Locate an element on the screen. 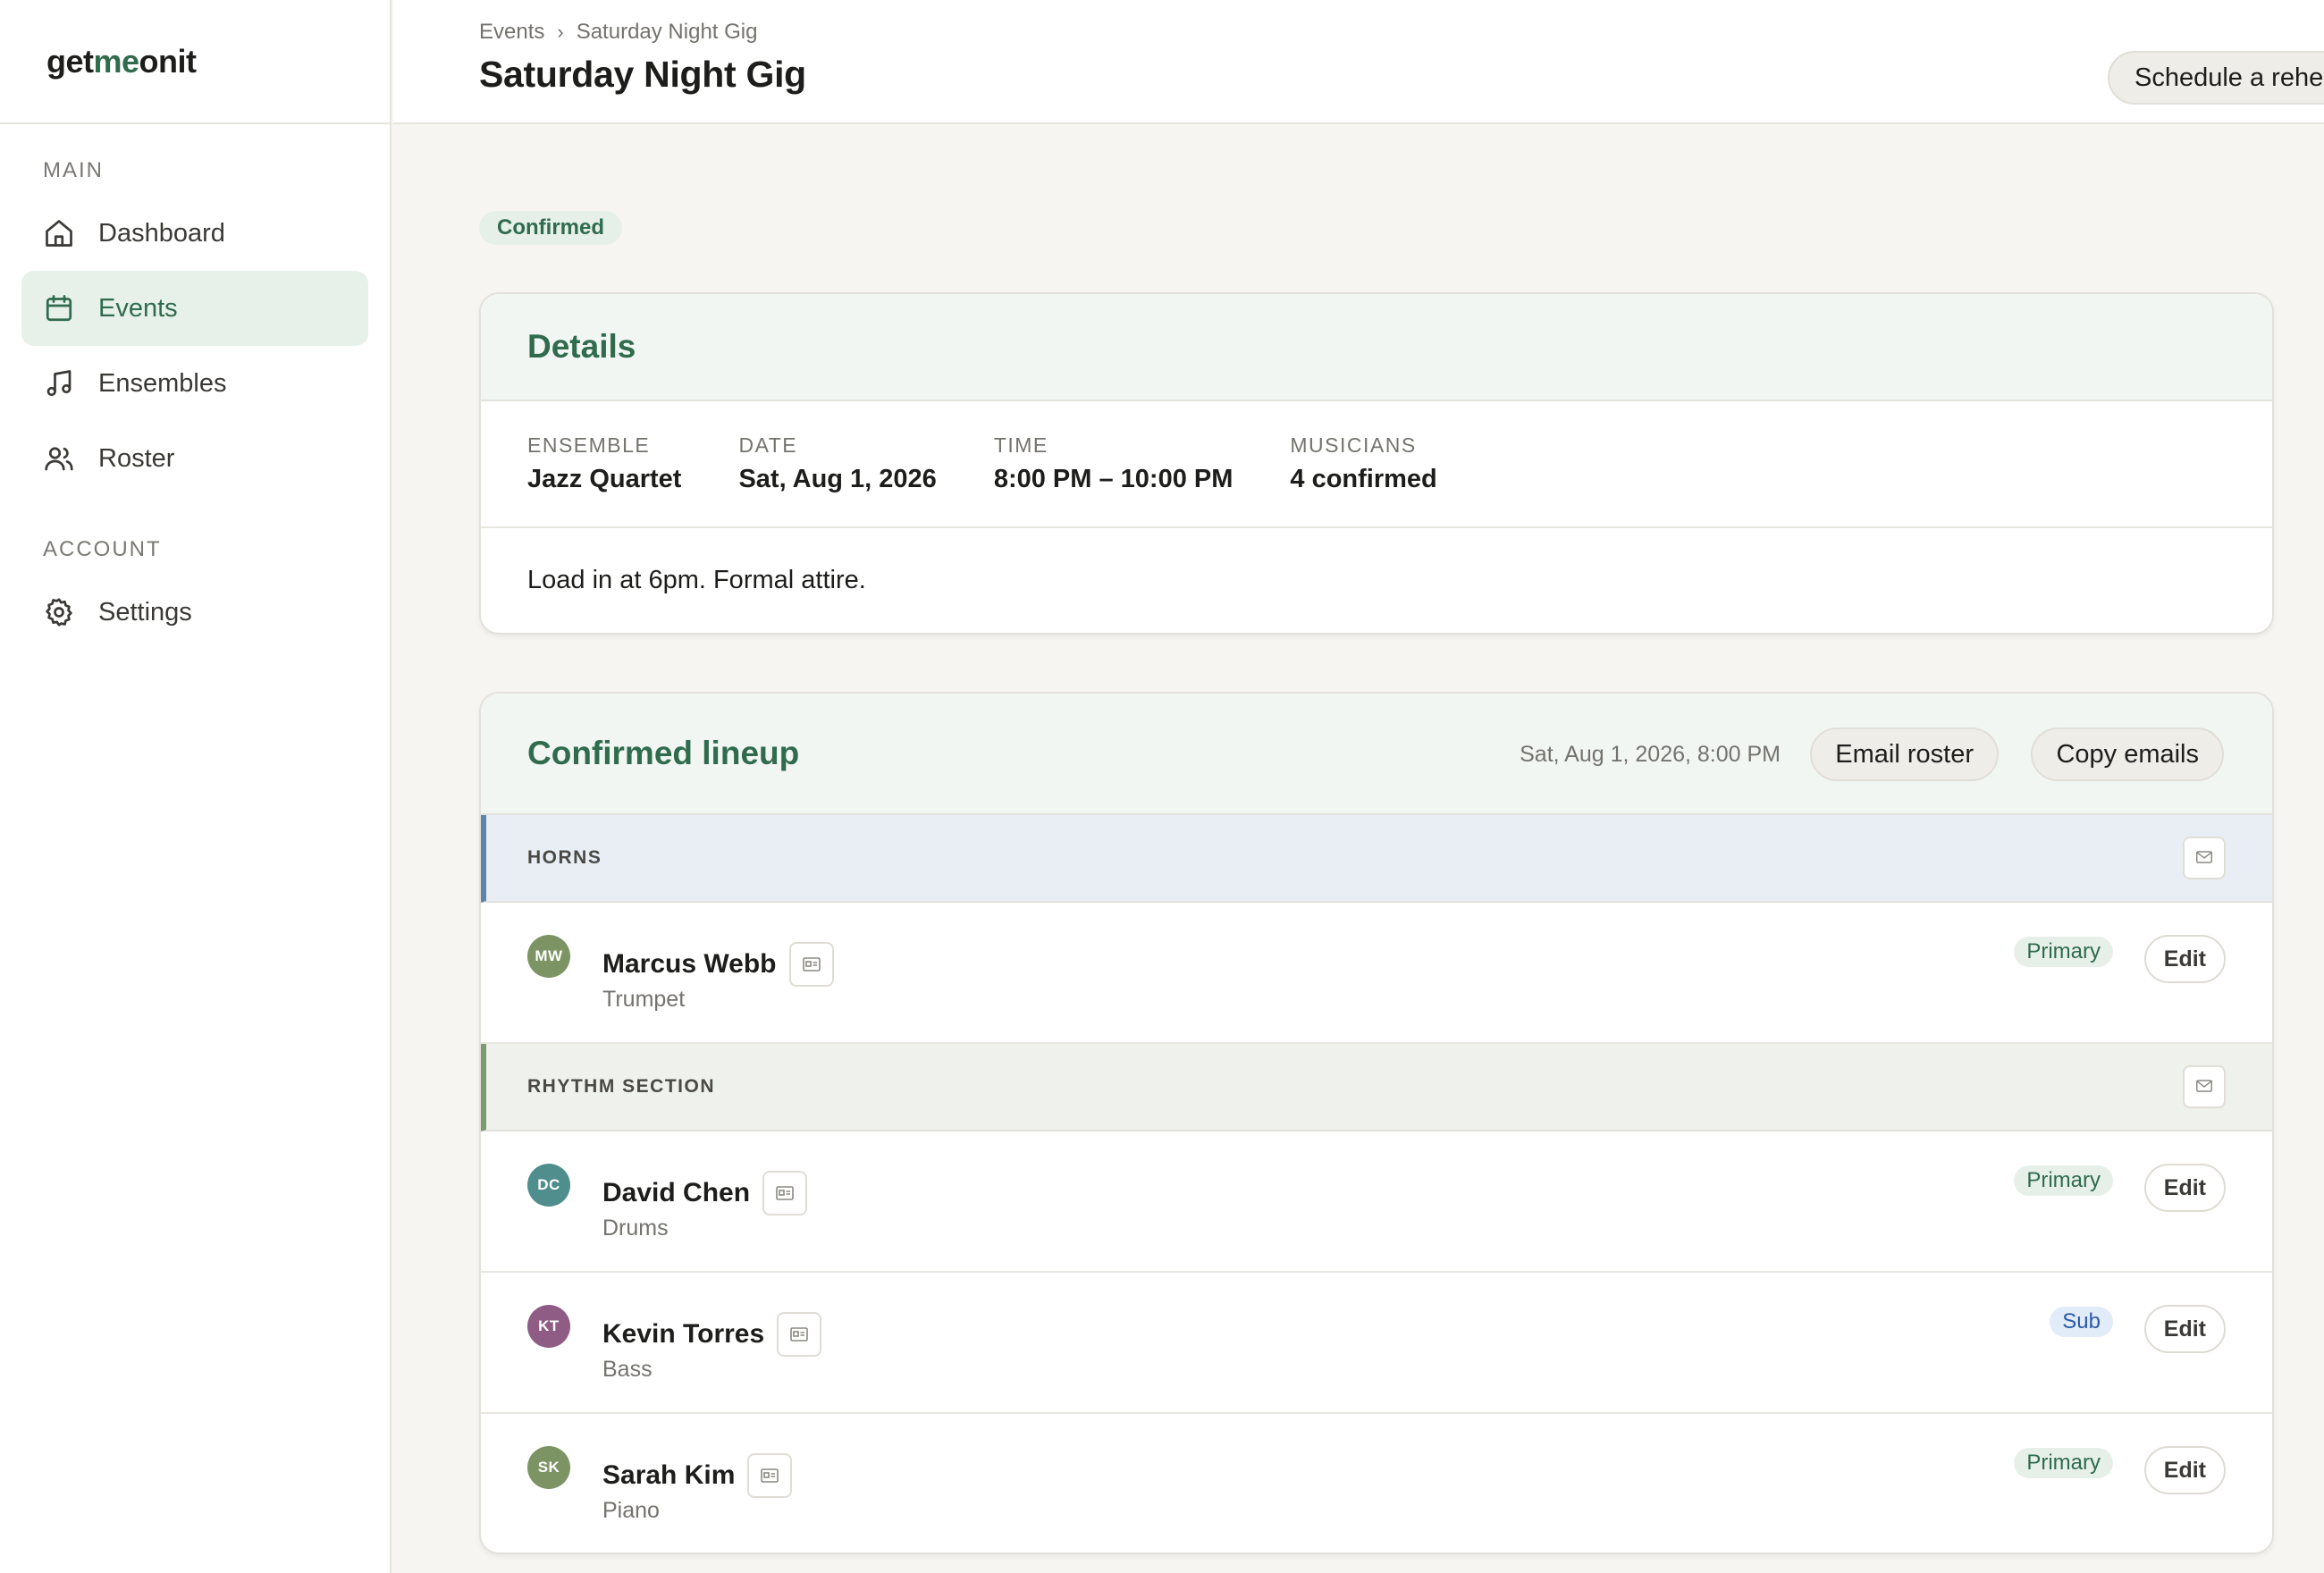 The image size is (2324, 1573). member-instrument: Bass is located at coordinates (627, 1370).